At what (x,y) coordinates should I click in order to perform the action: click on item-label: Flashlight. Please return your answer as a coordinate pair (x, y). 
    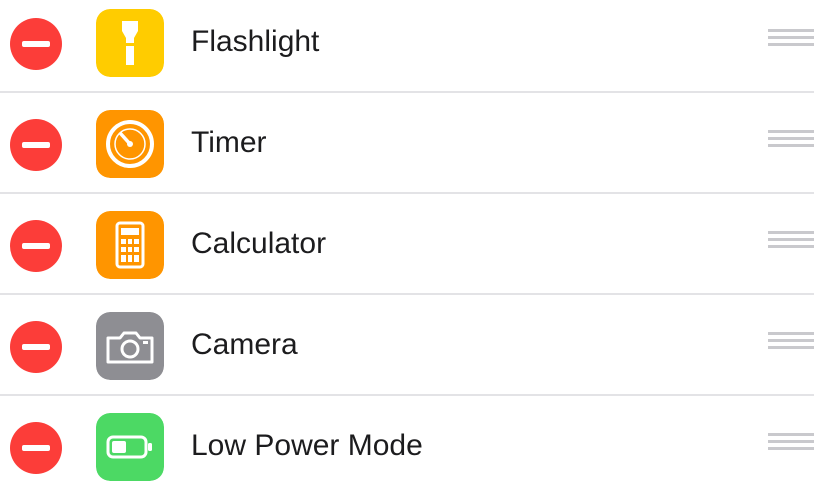
    Looking at the image, I should click on (255, 41).